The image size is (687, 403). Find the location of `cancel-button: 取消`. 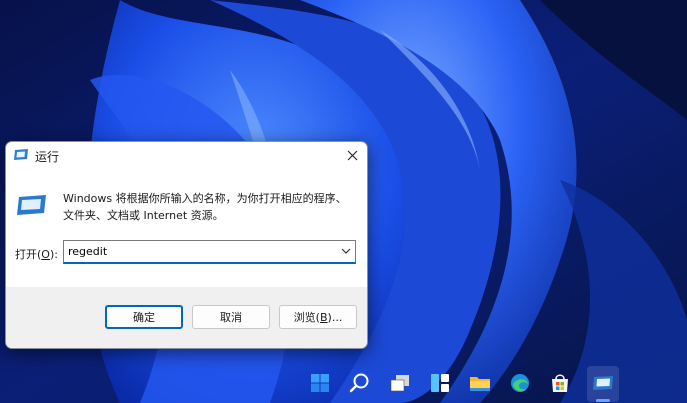

cancel-button: 取消 is located at coordinates (231, 317).